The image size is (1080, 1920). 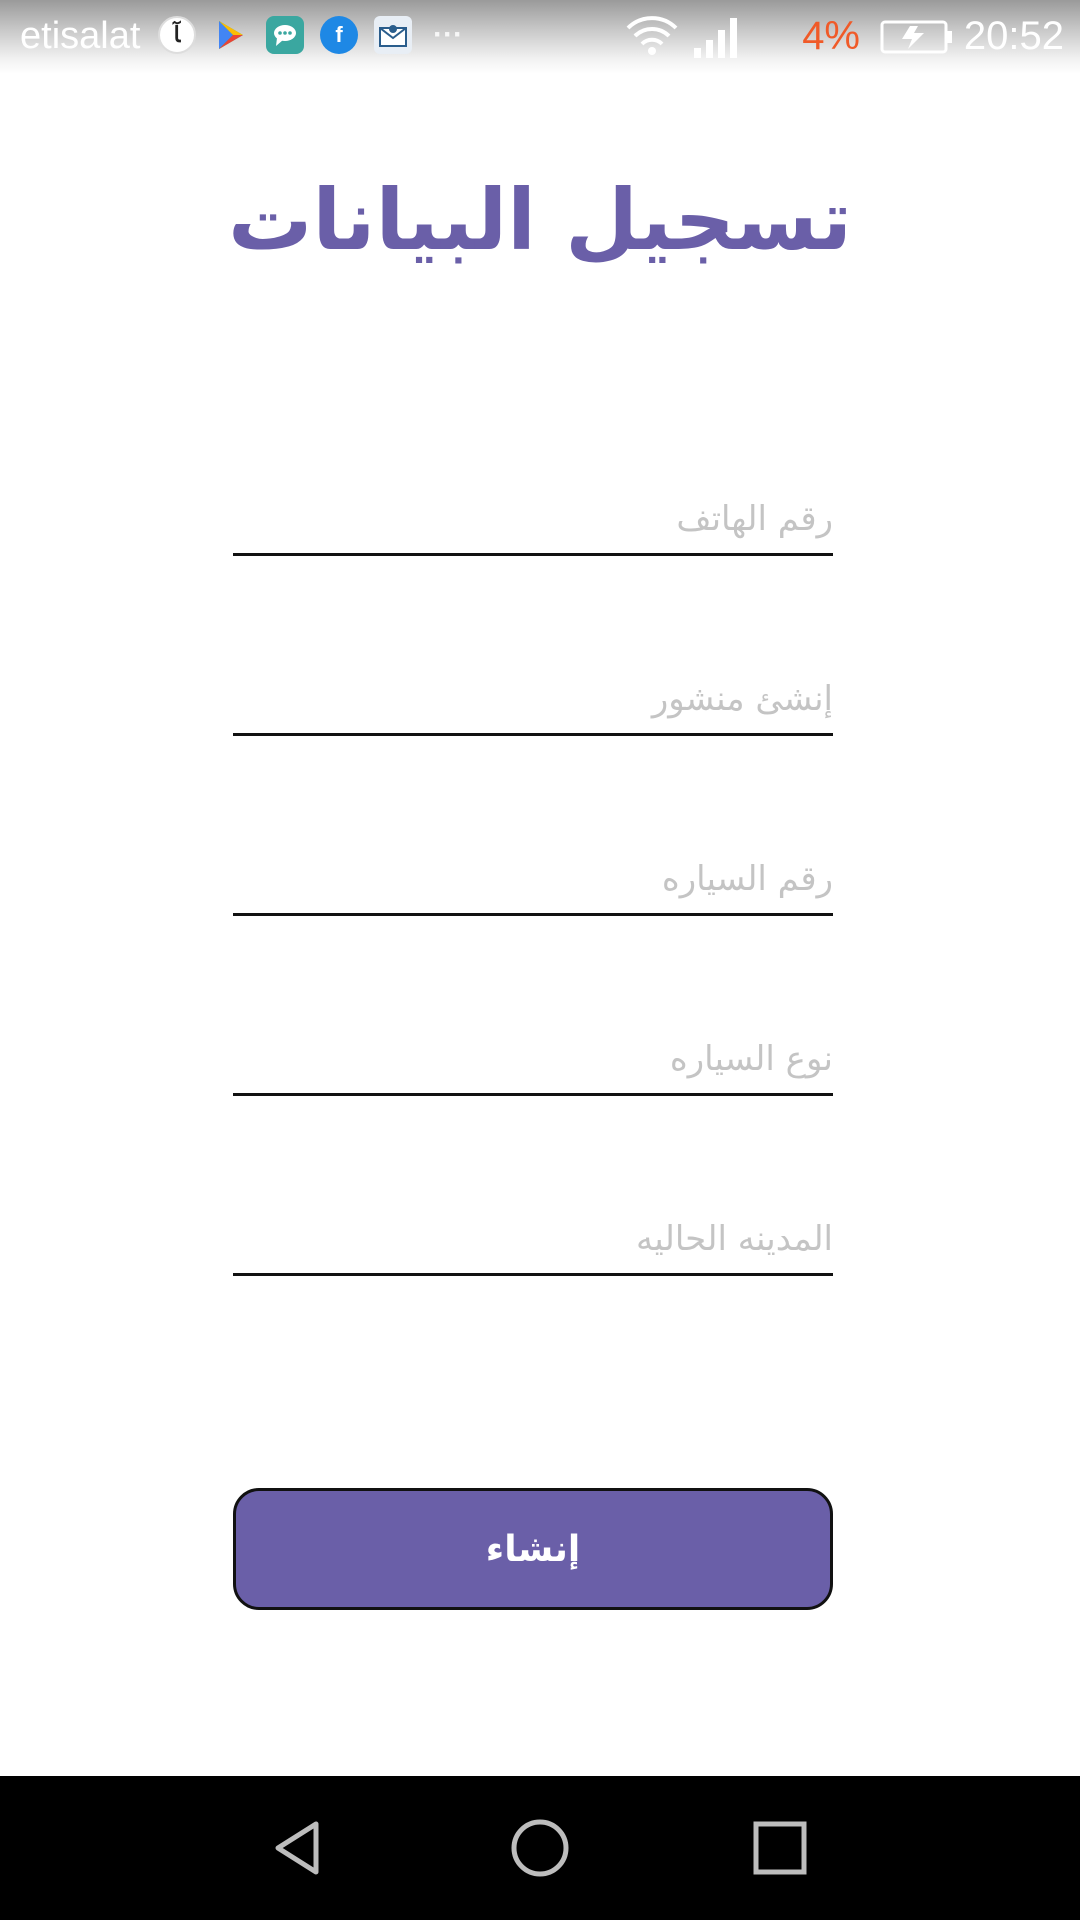 What do you see at coordinates (540, 37) in the screenshot?
I see `status-bar: etisalat ﺂ f ··· 4% 20:52` at bounding box center [540, 37].